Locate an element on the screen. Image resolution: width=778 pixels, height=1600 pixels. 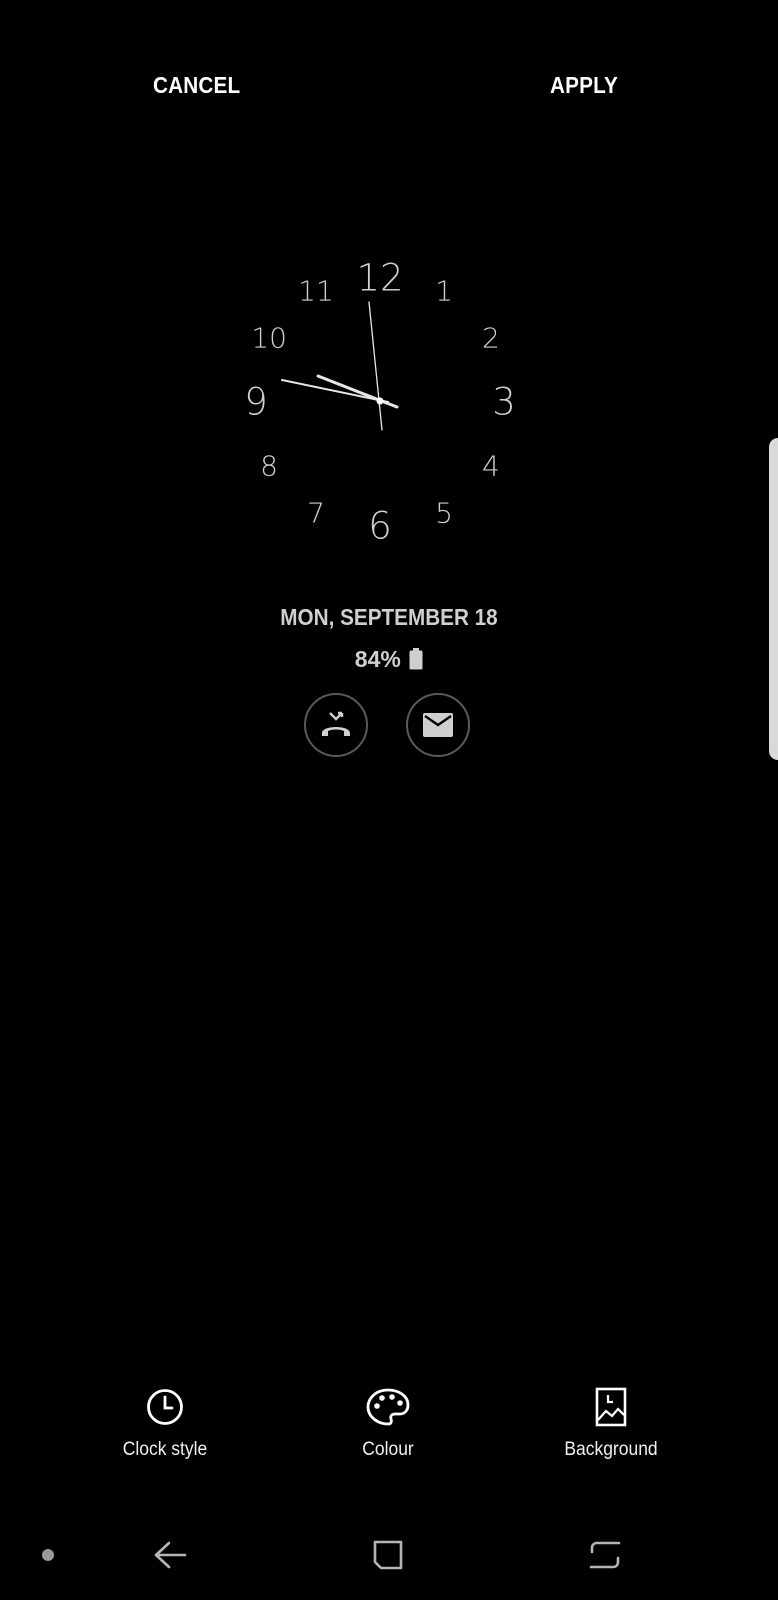
recent-apps-icon is located at coordinates (605, 1555).